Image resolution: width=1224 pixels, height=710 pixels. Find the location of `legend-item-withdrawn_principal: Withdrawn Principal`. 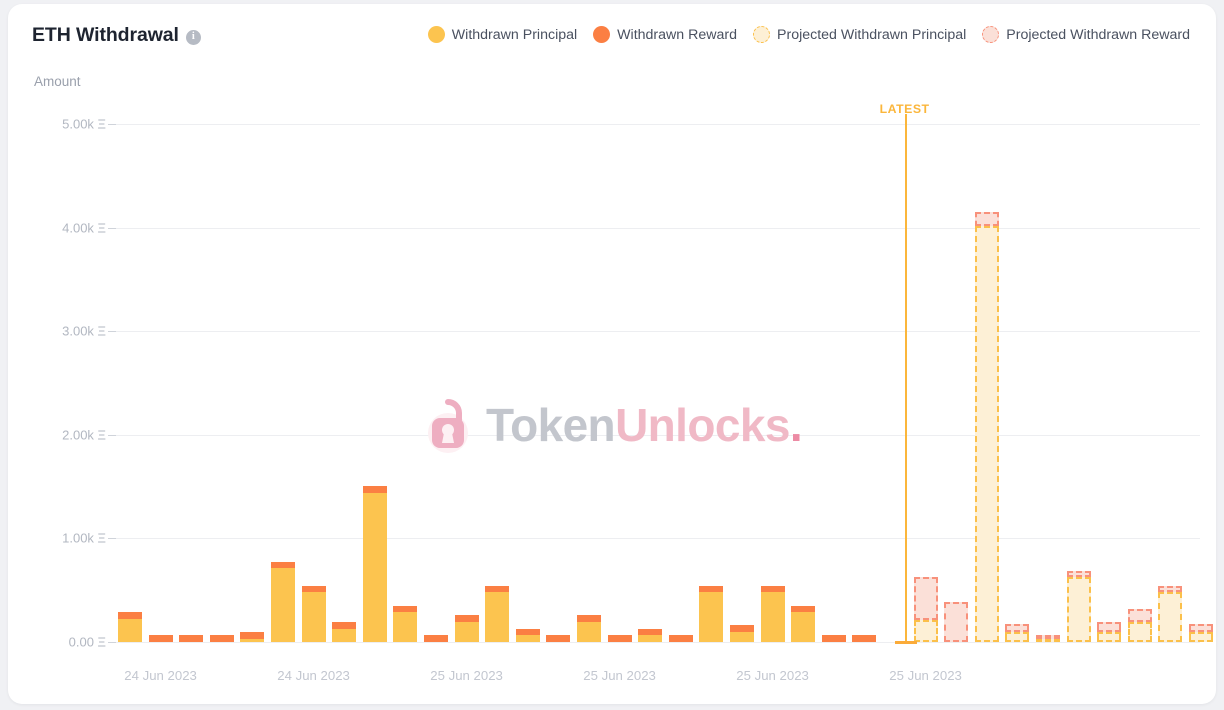

legend-item-withdrawn_principal: Withdrawn Principal is located at coordinates (502, 34).